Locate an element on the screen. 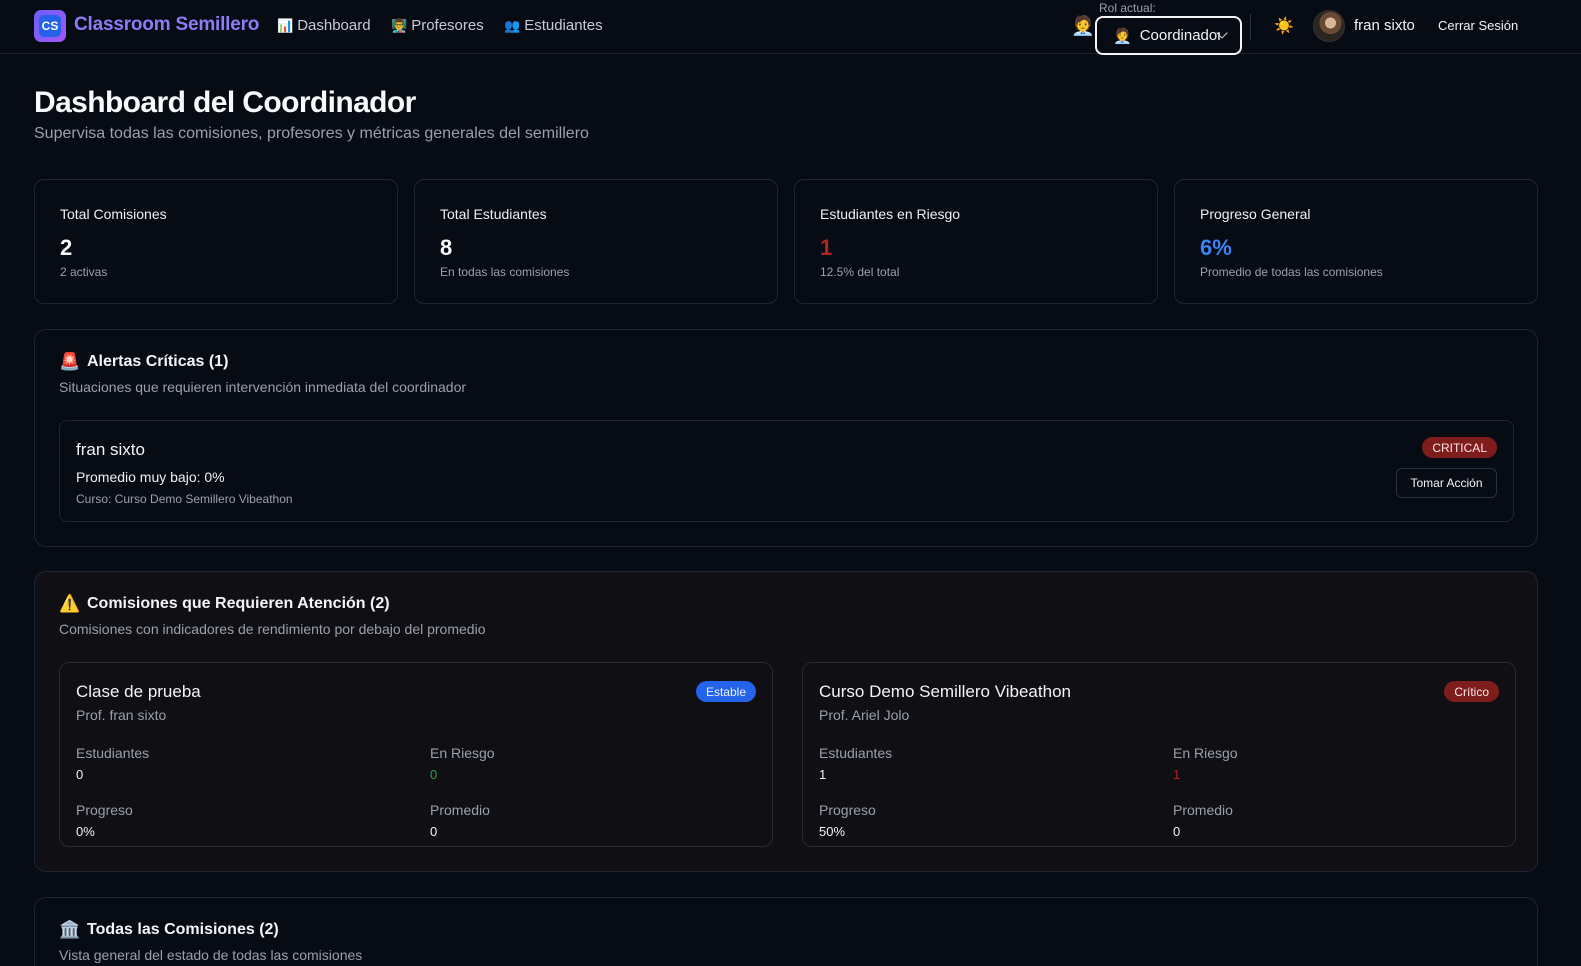  stat-value: 8 is located at coordinates (446, 247).